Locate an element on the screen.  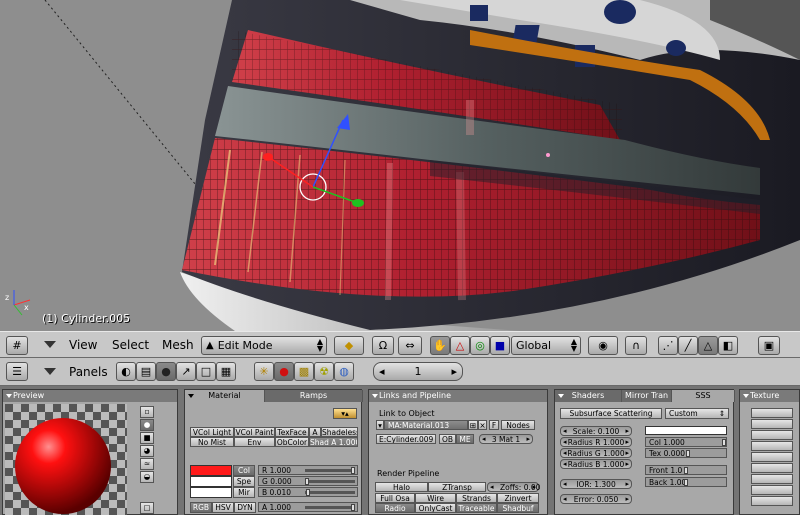
sss-front-slider: Front 1.0 is located at coordinates (686, 470).